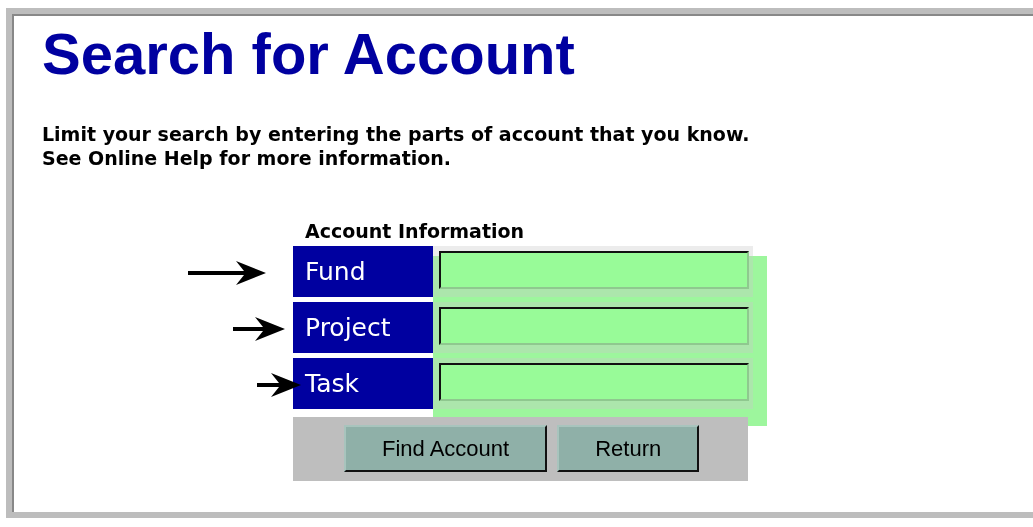 The height and width of the screenshot is (527, 1033). What do you see at coordinates (309, 54) in the screenshot?
I see `page-title: Search for Account` at bounding box center [309, 54].